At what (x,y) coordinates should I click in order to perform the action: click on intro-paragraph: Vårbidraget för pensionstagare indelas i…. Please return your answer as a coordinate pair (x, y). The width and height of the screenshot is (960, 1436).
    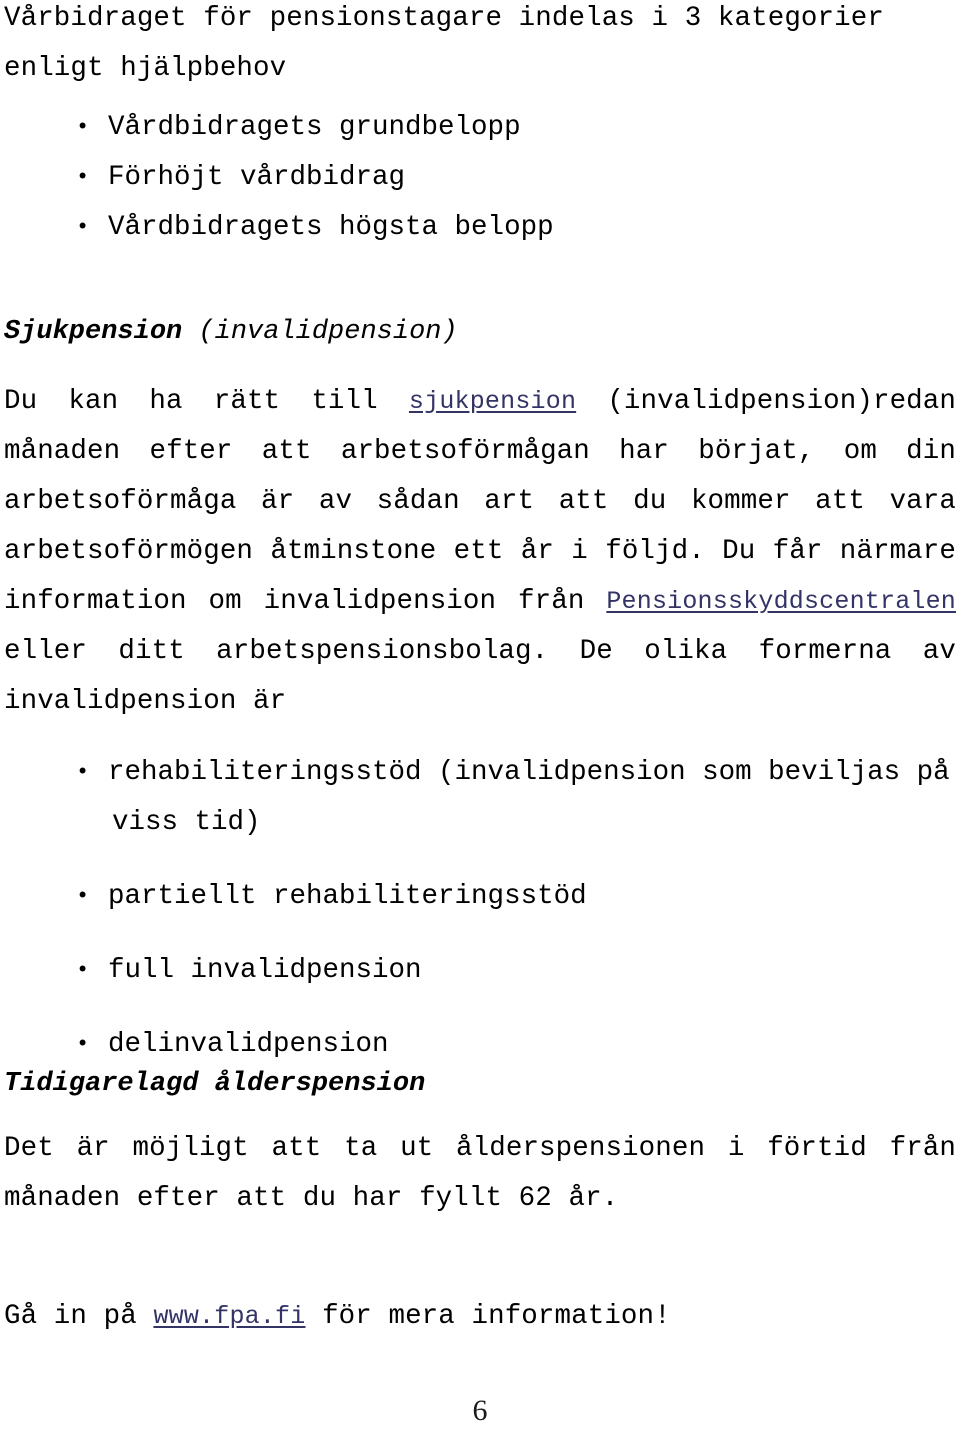
    Looking at the image, I should click on (444, 43).